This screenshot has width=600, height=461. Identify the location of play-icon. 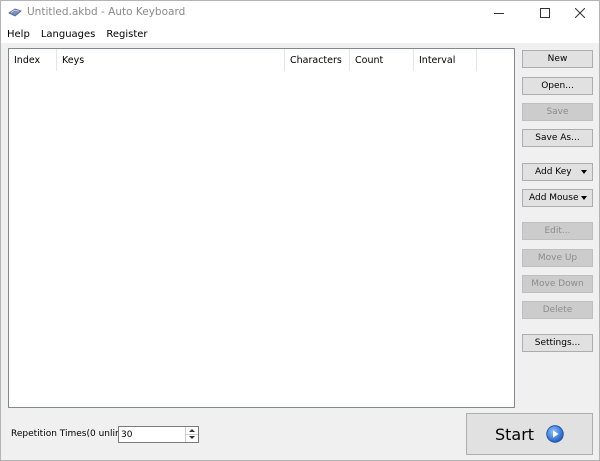
(555, 434).